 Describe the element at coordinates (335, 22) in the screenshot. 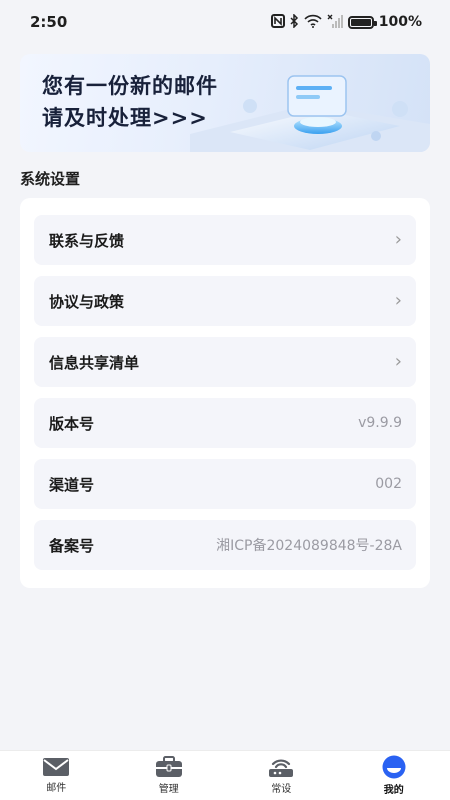

I see `signal-icon` at that location.